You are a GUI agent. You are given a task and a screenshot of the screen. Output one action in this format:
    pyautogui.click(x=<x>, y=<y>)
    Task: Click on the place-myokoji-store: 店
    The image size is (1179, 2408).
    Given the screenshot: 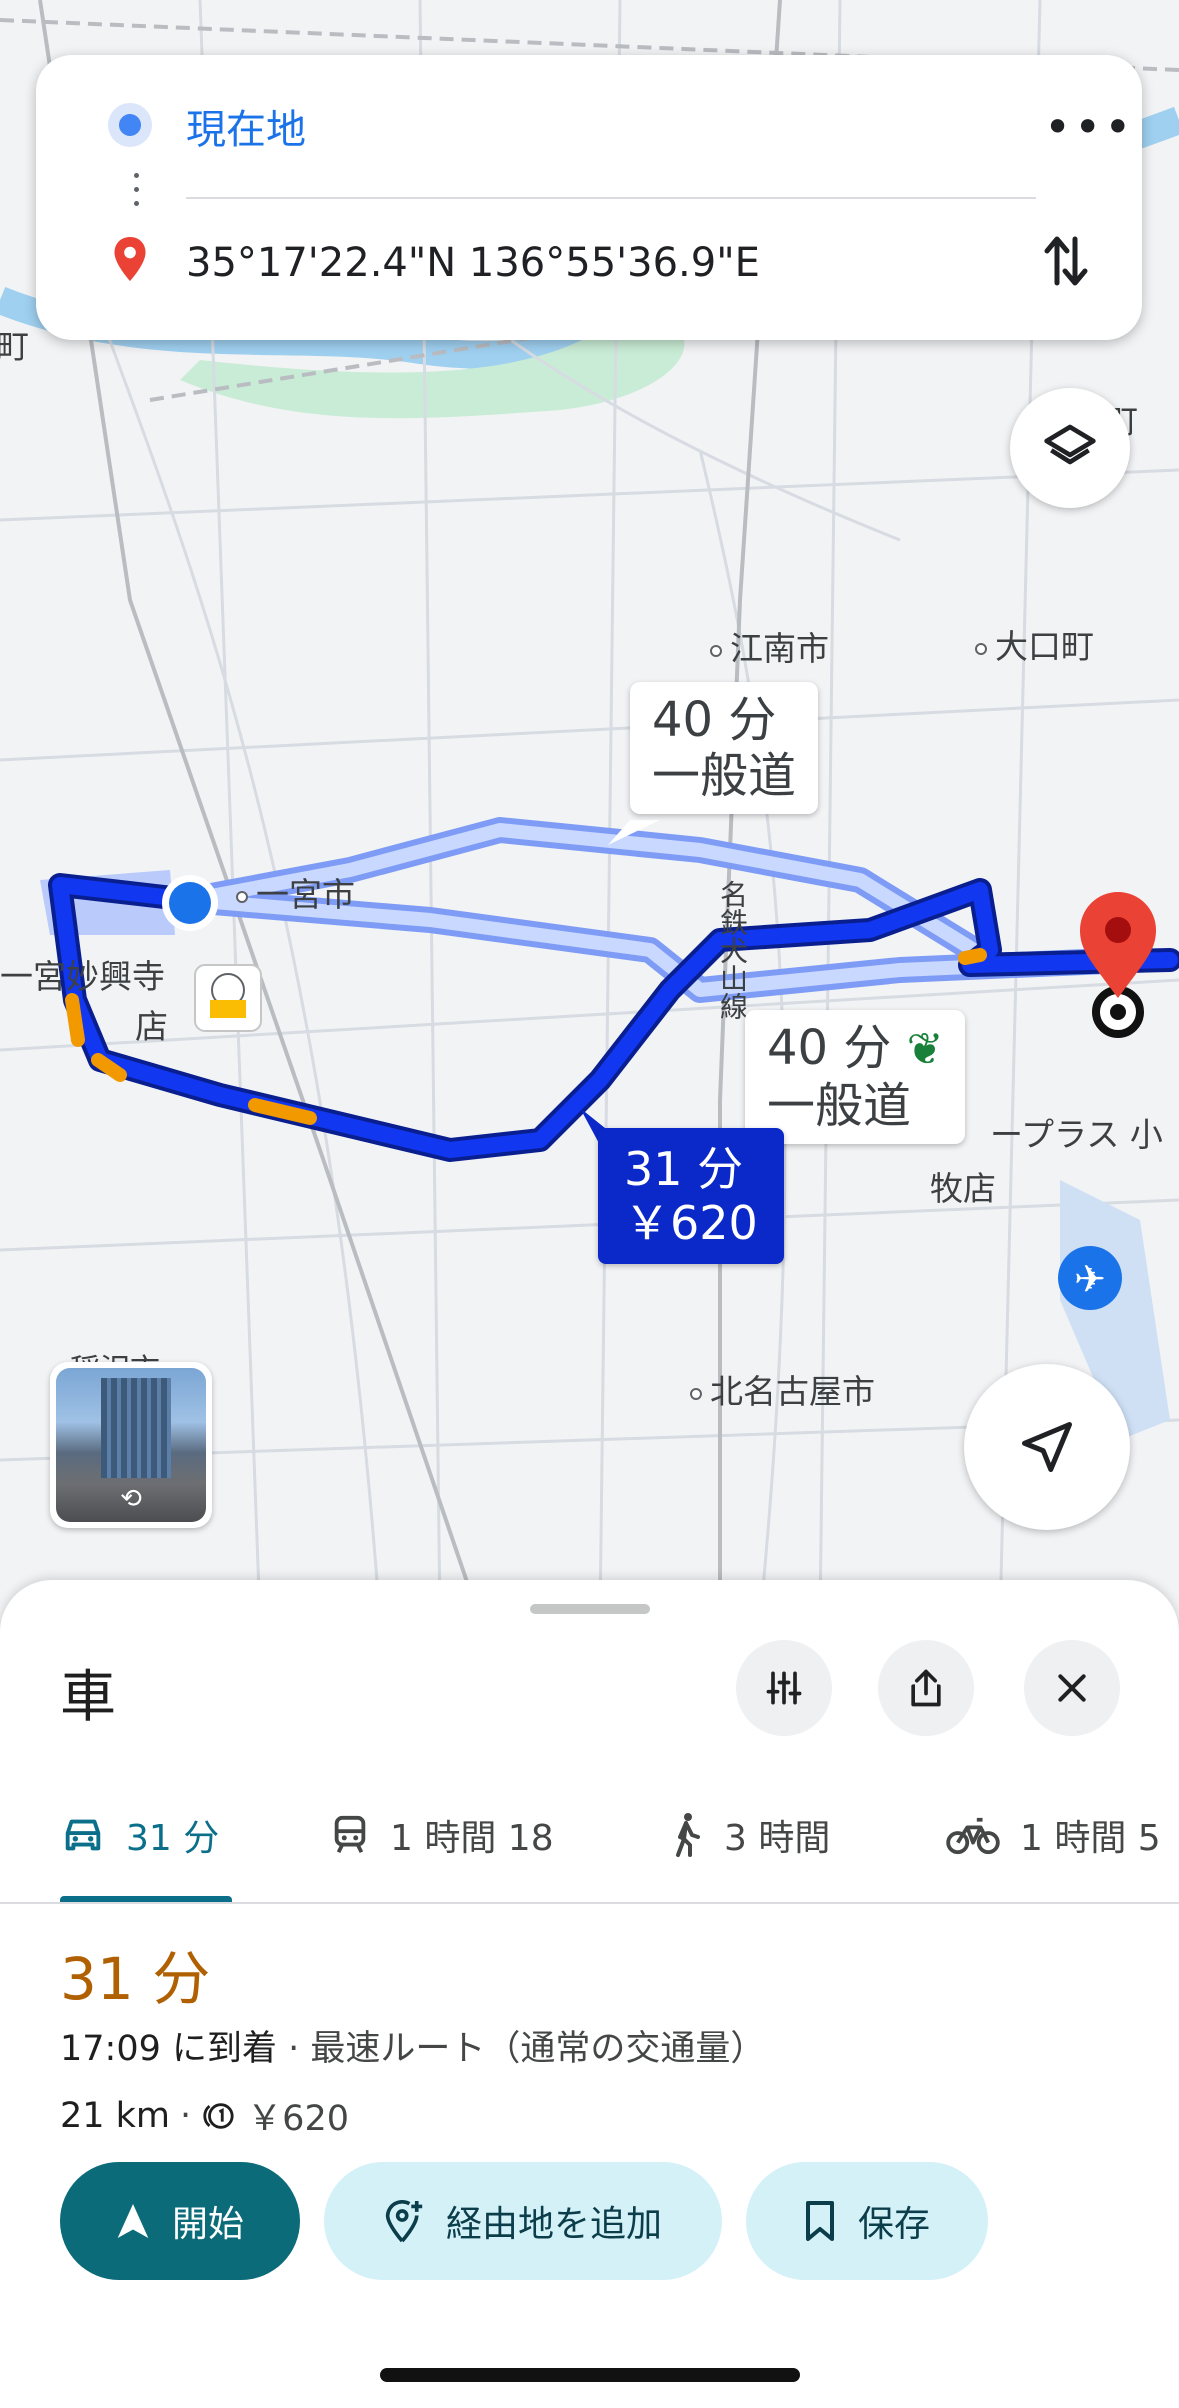 What is the action you would take?
    pyautogui.click(x=151, y=1026)
    